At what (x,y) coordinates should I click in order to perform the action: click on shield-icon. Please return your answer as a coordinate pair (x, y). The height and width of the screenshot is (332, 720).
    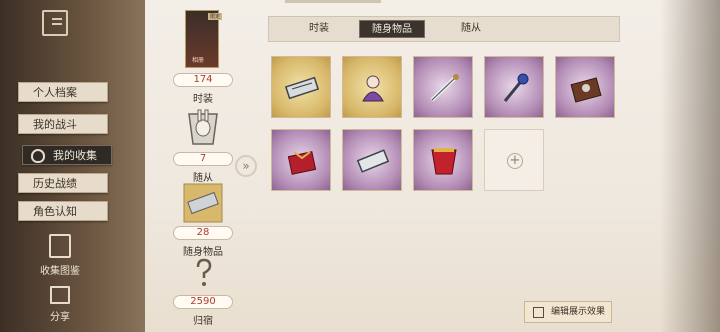
    Looking at the image, I should click on (38, 156).